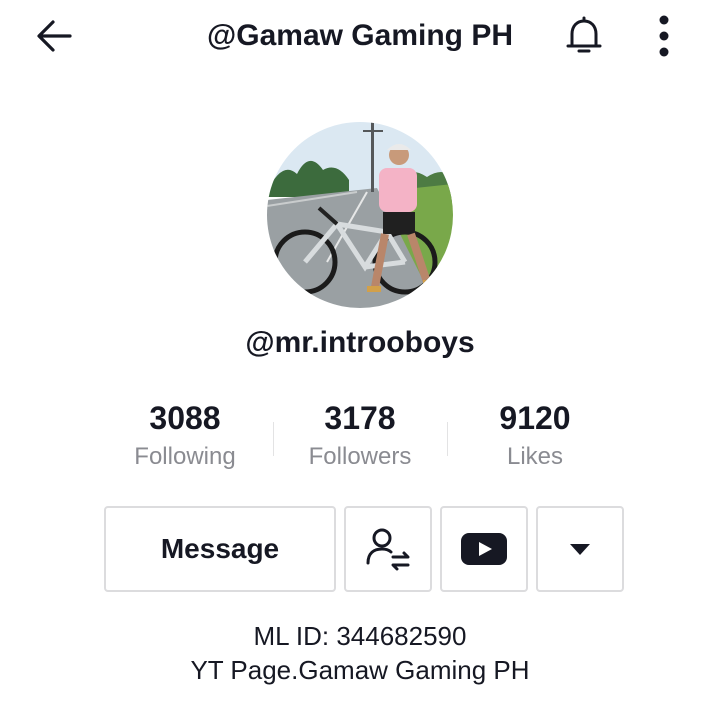  I want to click on stat-following: 3088 Following, so click(185, 435).